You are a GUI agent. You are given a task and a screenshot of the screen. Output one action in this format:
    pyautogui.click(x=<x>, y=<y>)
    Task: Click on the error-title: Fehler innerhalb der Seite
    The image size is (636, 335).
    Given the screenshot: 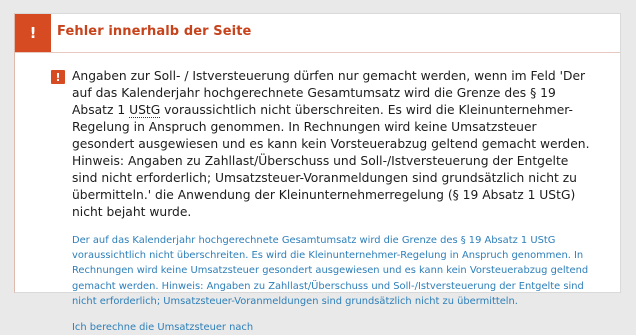 What is the action you would take?
    pyautogui.click(x=154, y=31)
    